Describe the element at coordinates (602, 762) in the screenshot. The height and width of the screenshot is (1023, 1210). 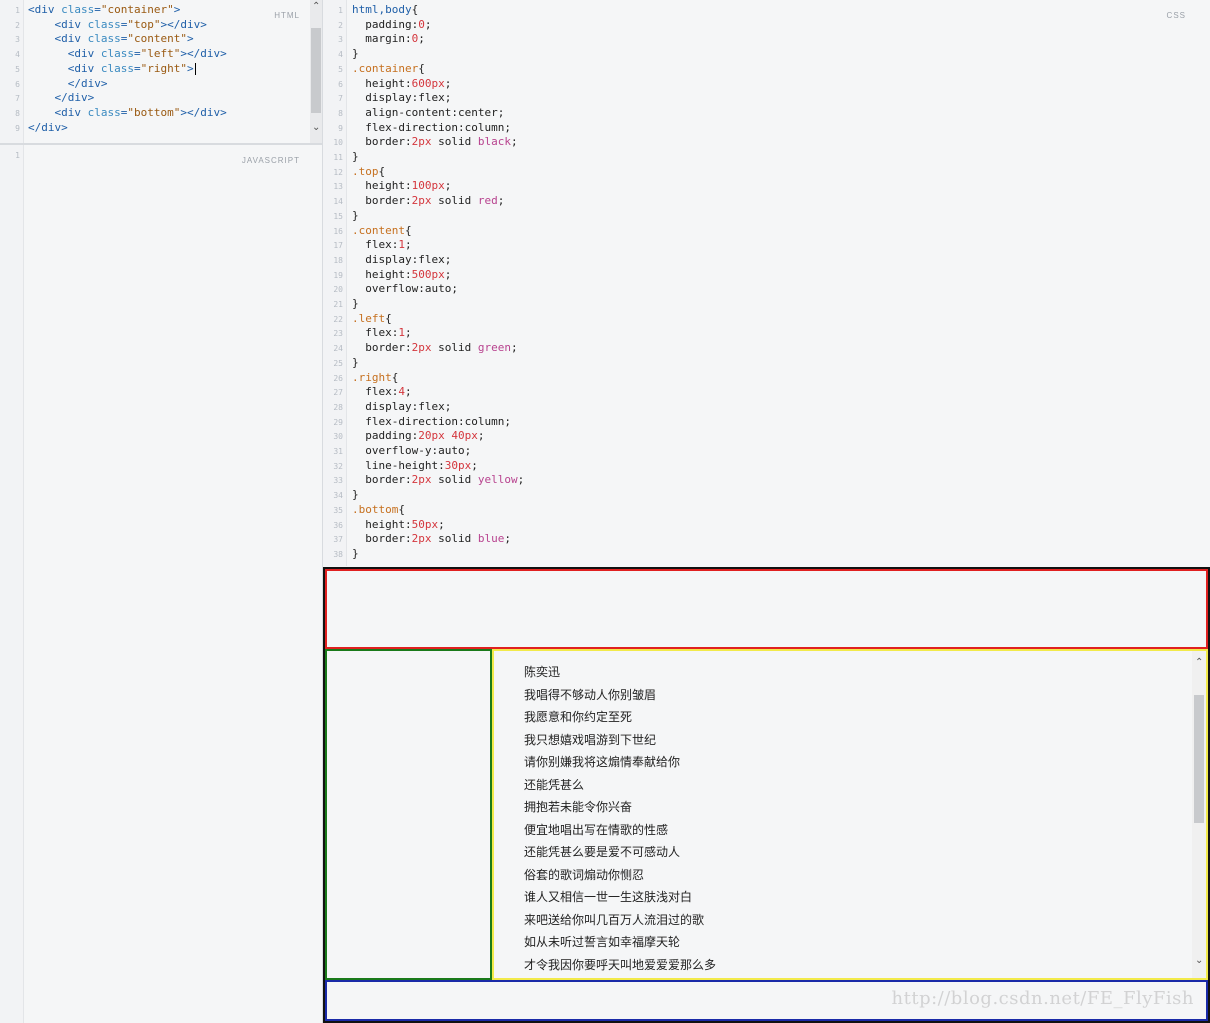
I see `lyric-line: 请你别嫌我将这煽情奉献给你` at that location.